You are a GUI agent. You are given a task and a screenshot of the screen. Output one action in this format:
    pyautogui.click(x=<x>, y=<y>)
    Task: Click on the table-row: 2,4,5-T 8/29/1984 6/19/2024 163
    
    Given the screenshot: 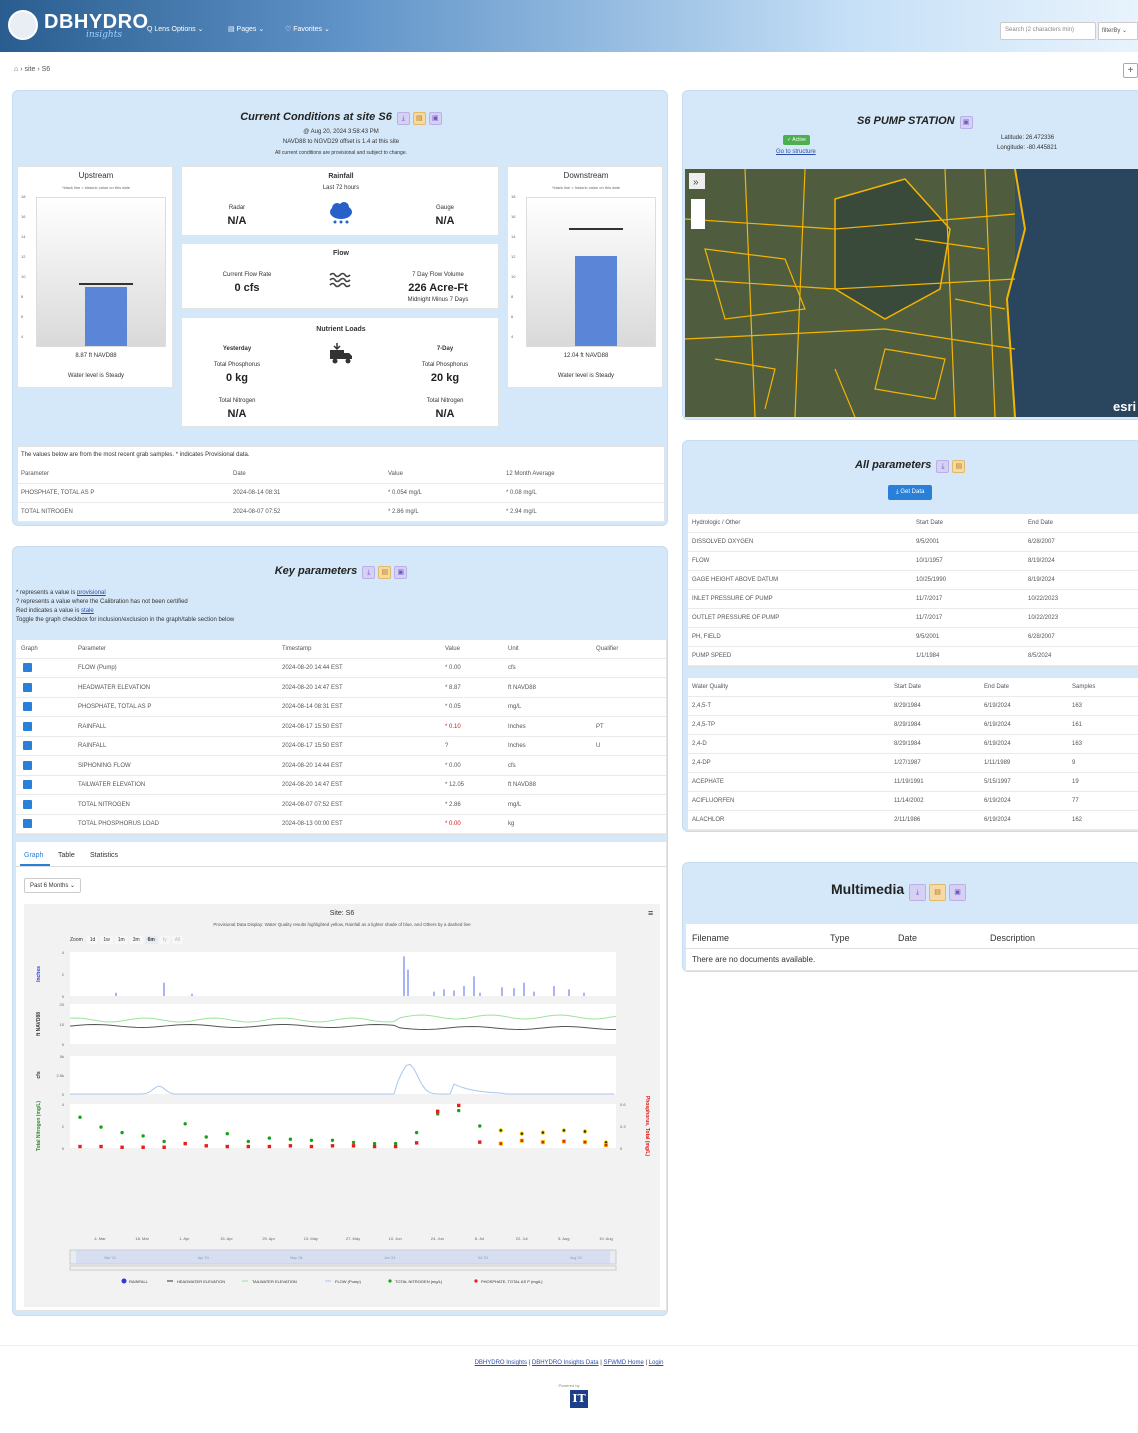 What is the action you would take?
    pyautogui.click(x=913, y=706)
    